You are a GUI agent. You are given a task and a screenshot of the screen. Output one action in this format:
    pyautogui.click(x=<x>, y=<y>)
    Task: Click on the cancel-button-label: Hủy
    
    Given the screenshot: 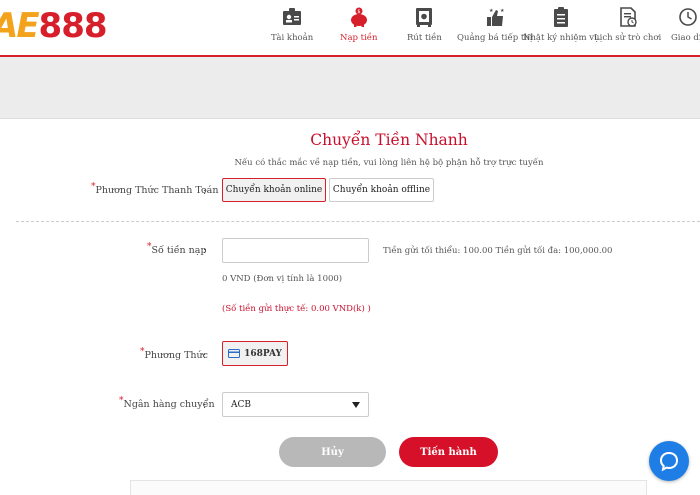 What is the action you would take?
    pyautogui.click(x=332, y=452)
    